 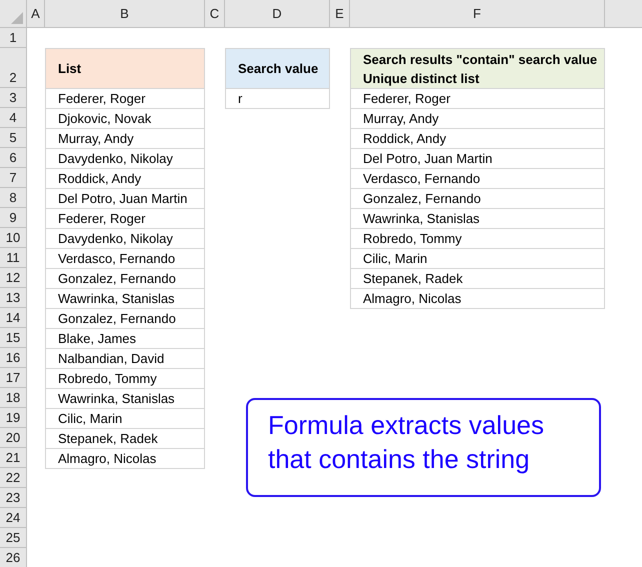 I want to click on column-header: E, so click(x=340, y=14).